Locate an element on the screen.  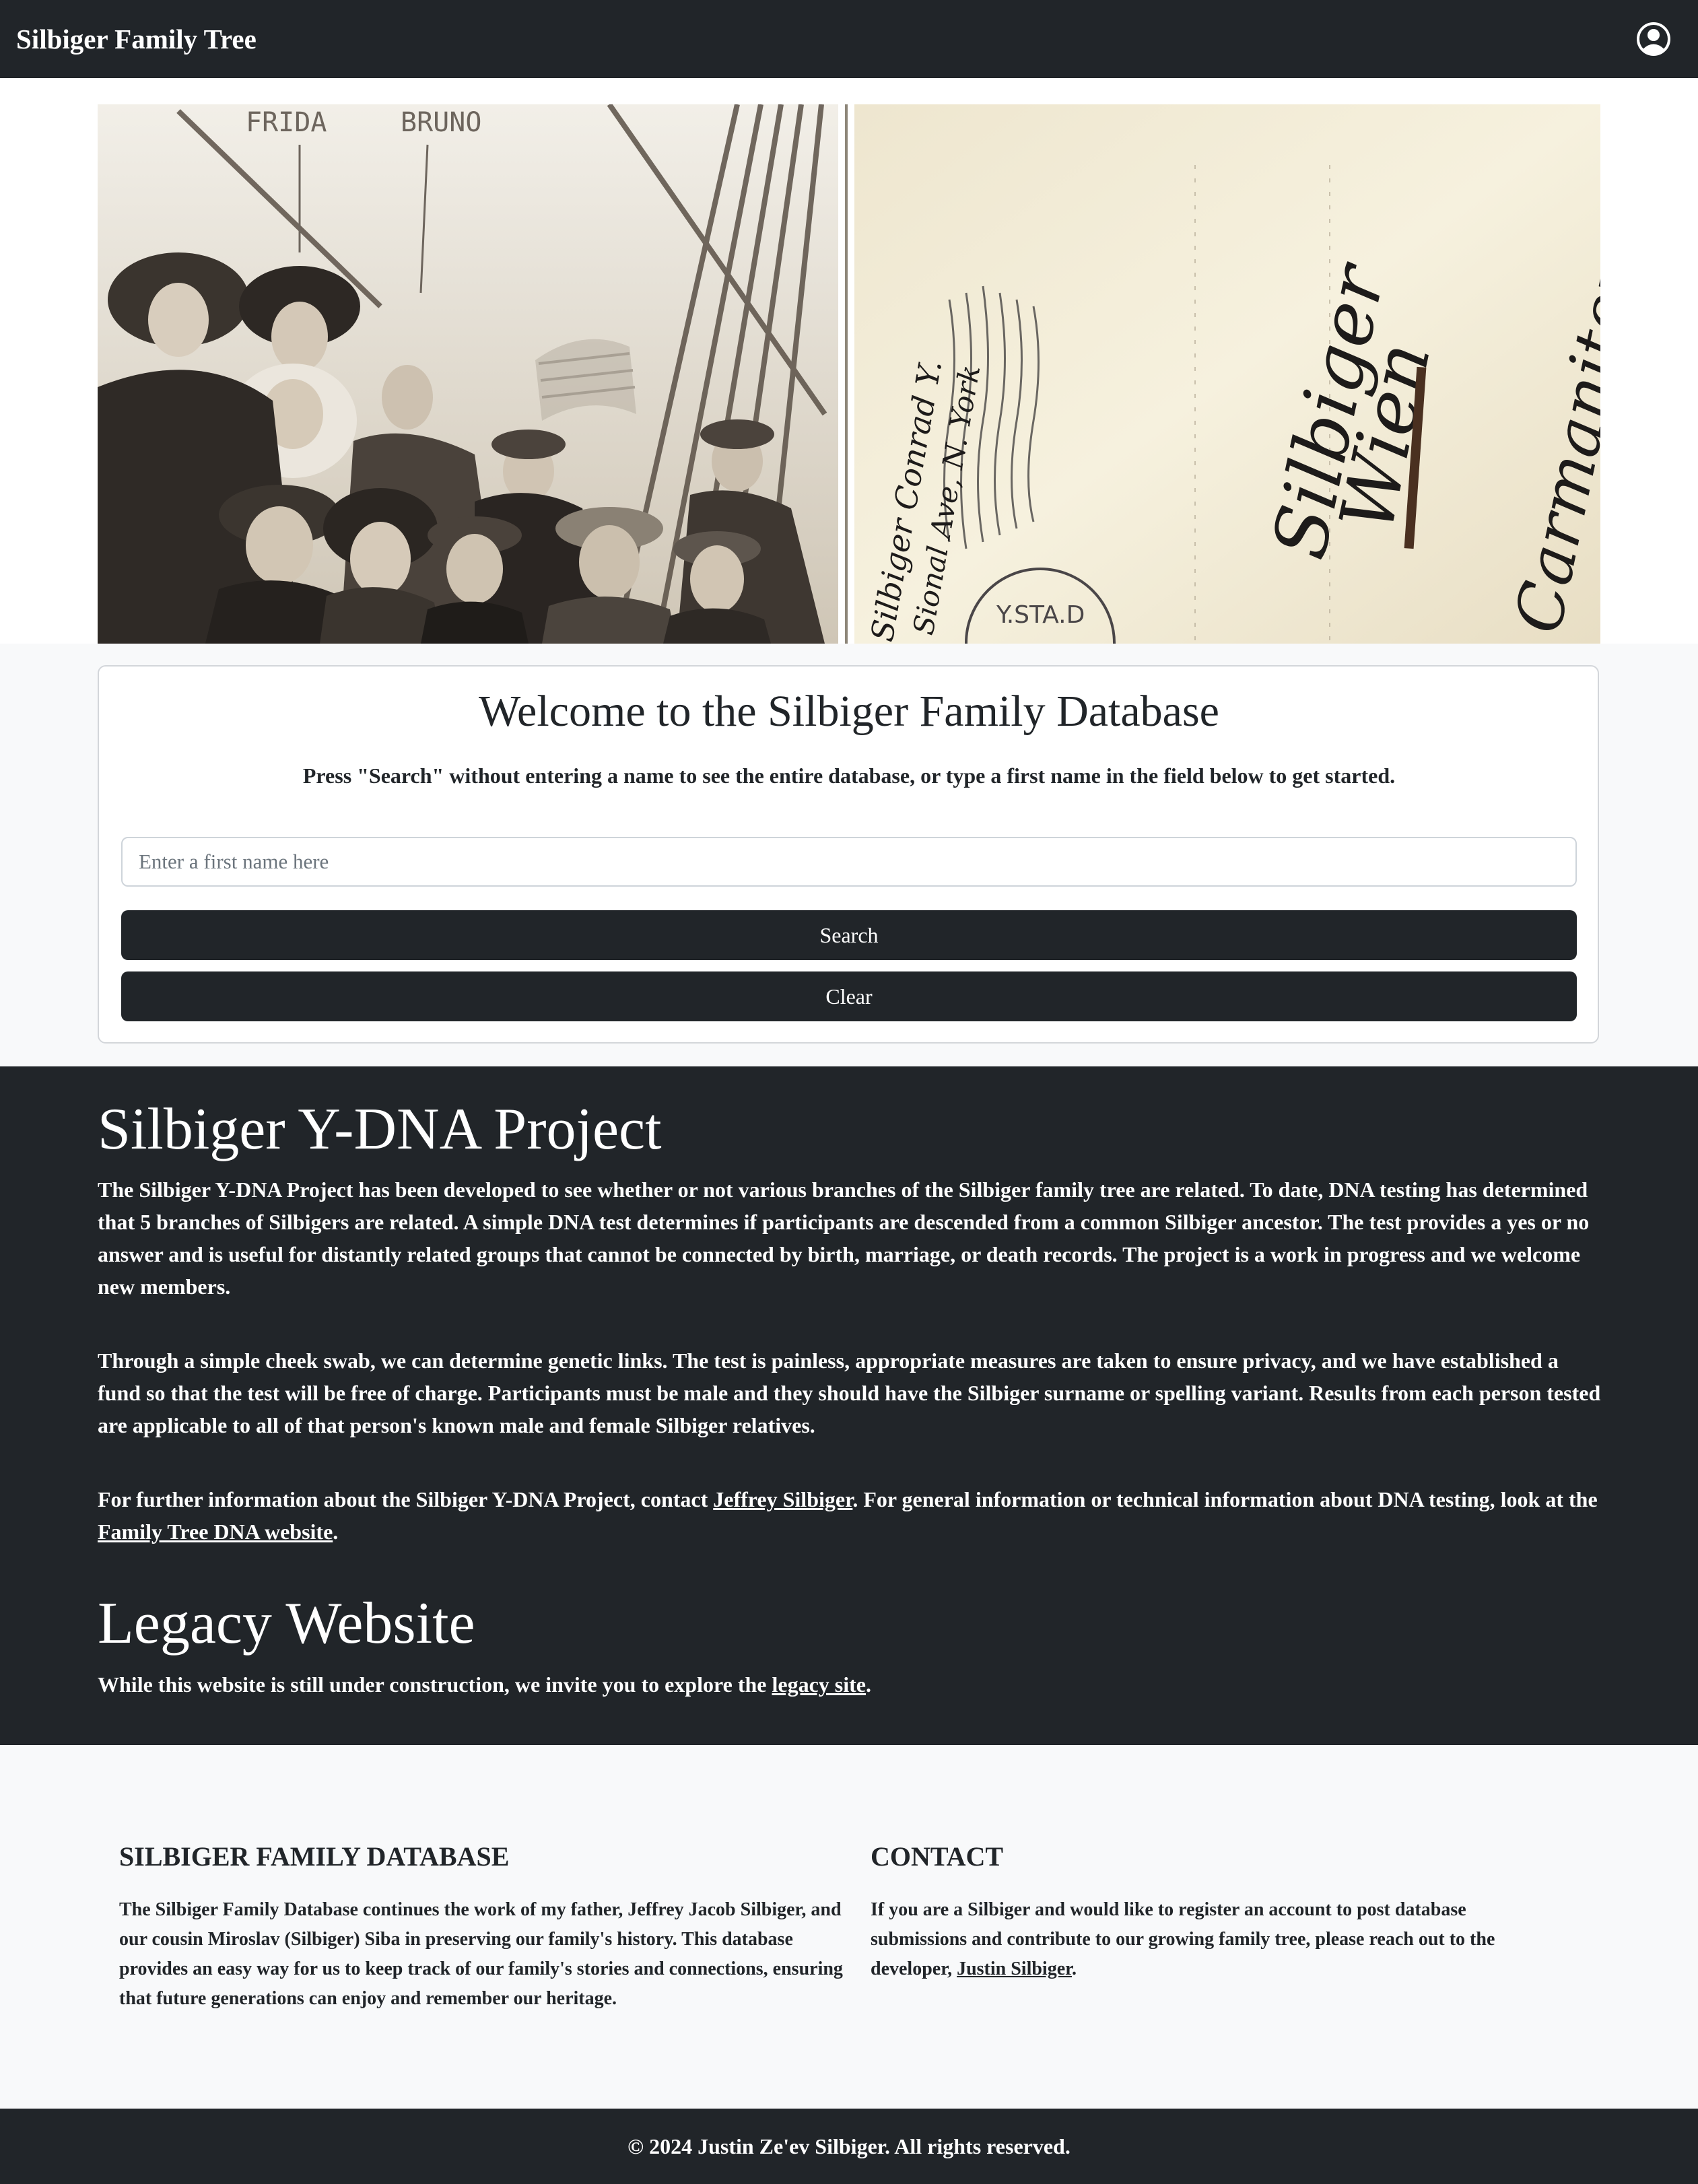
photo-annotation: BRUNO is located at coordinates (441, 122).